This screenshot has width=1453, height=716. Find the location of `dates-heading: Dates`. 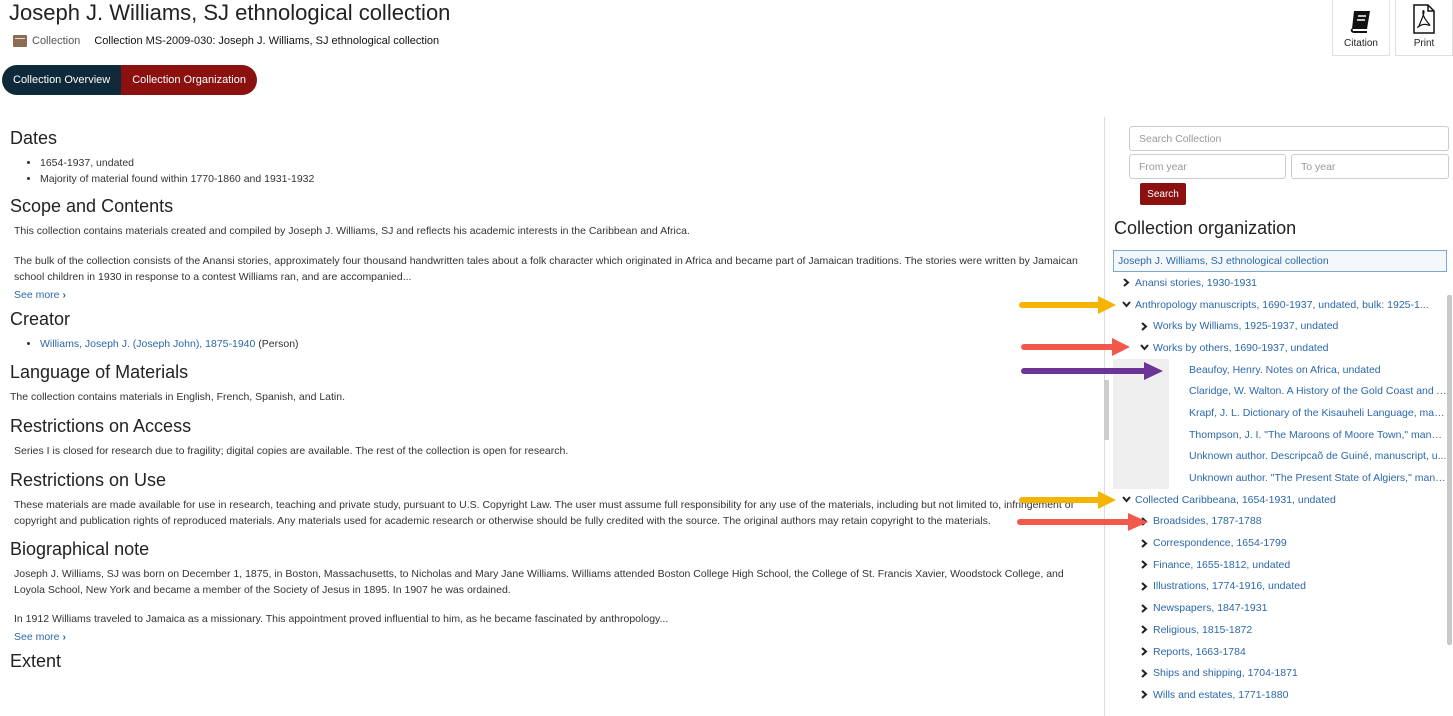

dates-heading: Dates is located at coordinates (34, 138).